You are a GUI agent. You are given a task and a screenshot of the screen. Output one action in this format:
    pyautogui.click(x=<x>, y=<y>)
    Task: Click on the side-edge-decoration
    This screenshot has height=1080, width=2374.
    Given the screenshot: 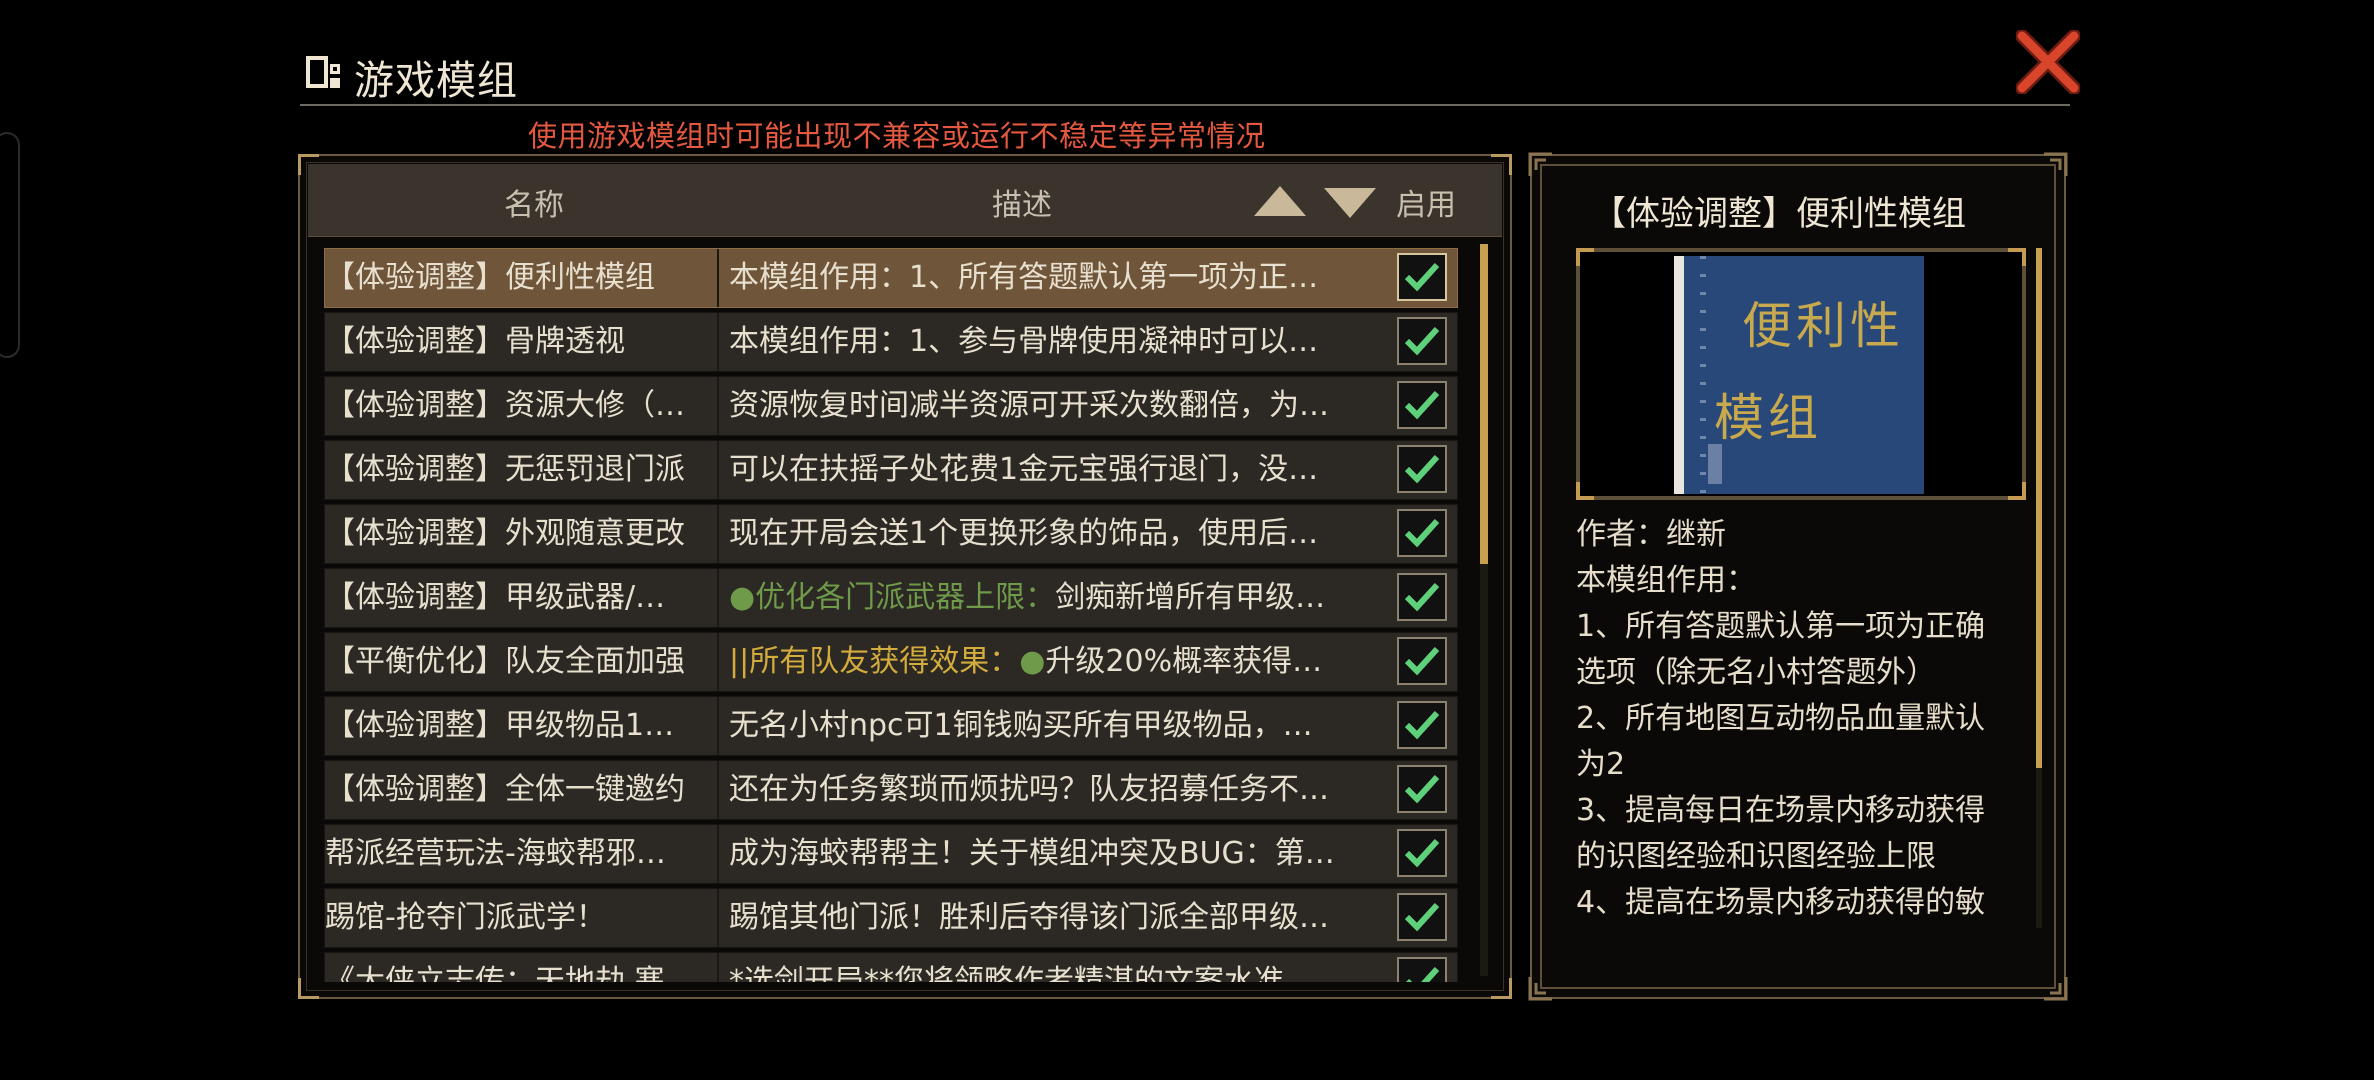 What is the action you would take?
    pyautogui.click(x=10, y=245)
    